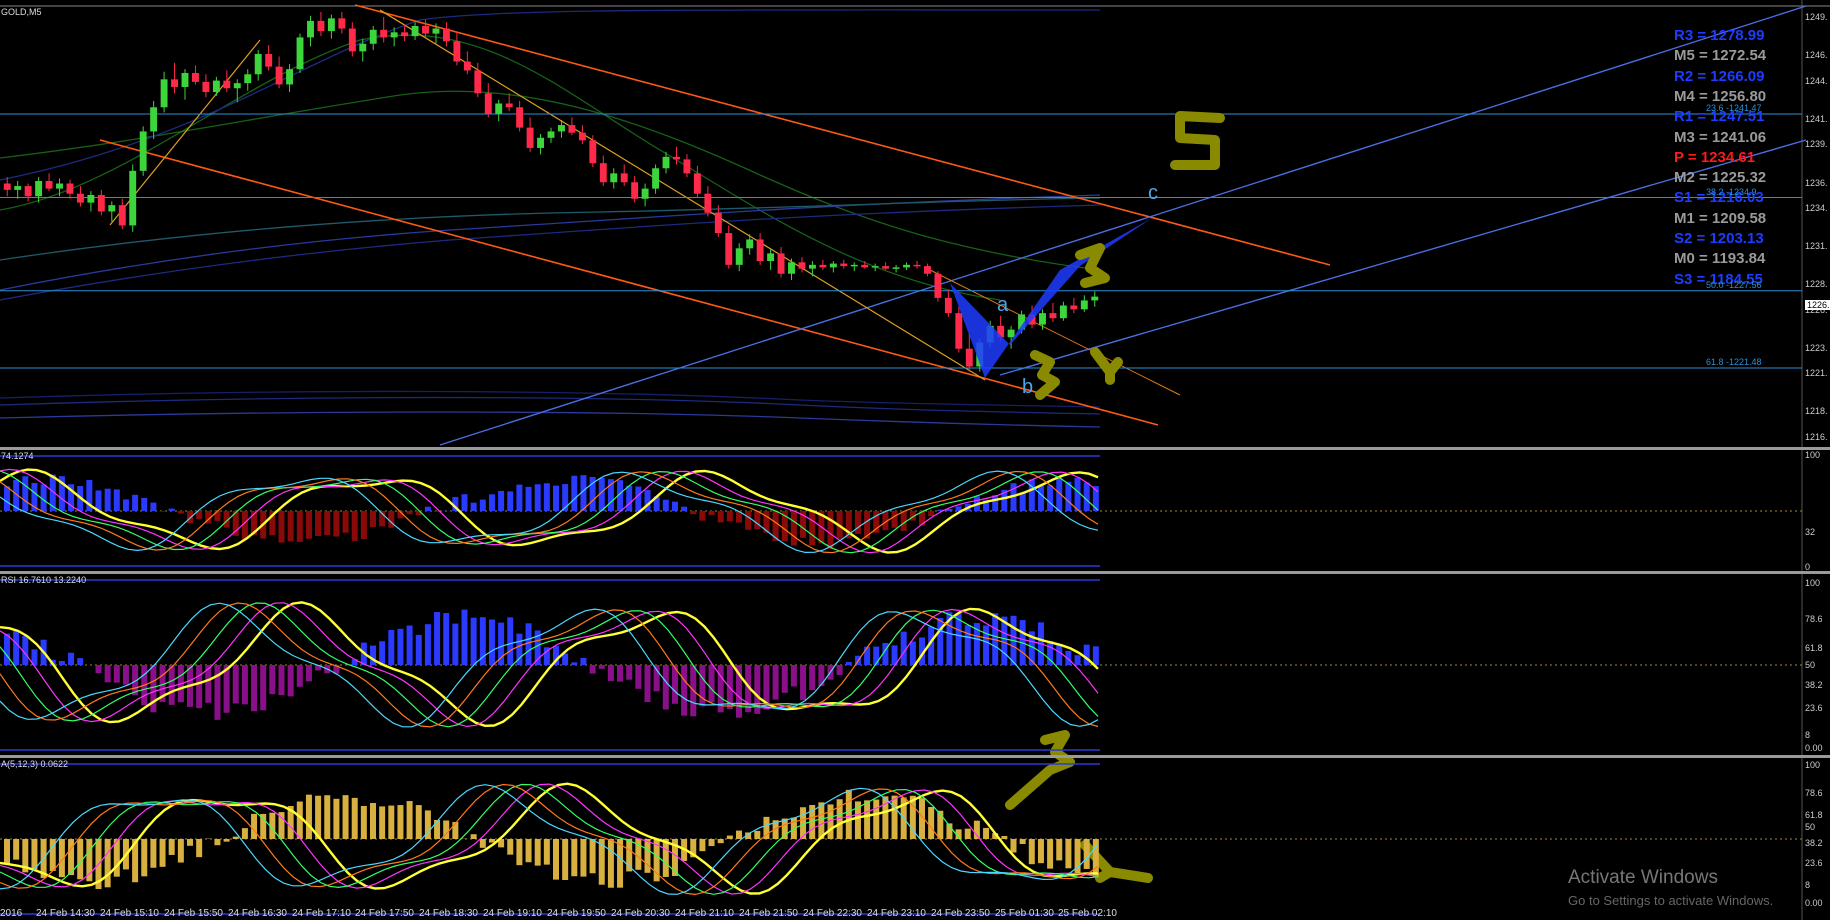 The image size is (1830, 920). I want to click on activate-windows-hint: Go to Settings to activate Windows., so click(1671, 900).